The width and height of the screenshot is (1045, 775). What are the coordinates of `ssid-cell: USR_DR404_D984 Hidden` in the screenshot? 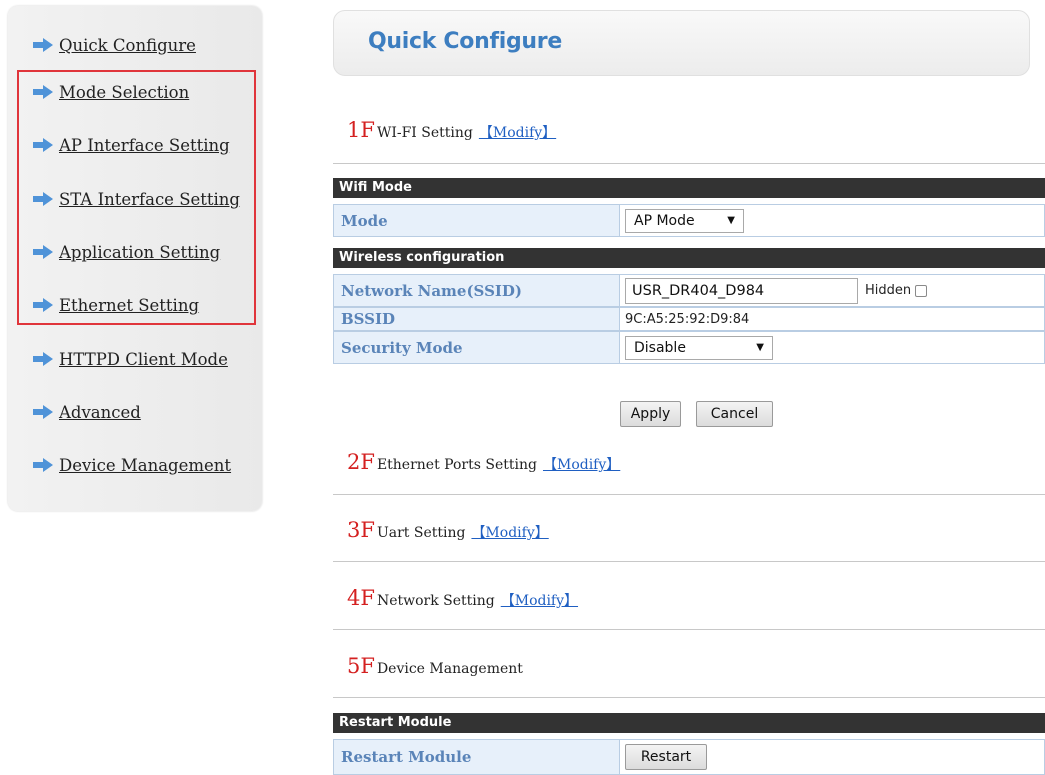 It's located at (832, 290).